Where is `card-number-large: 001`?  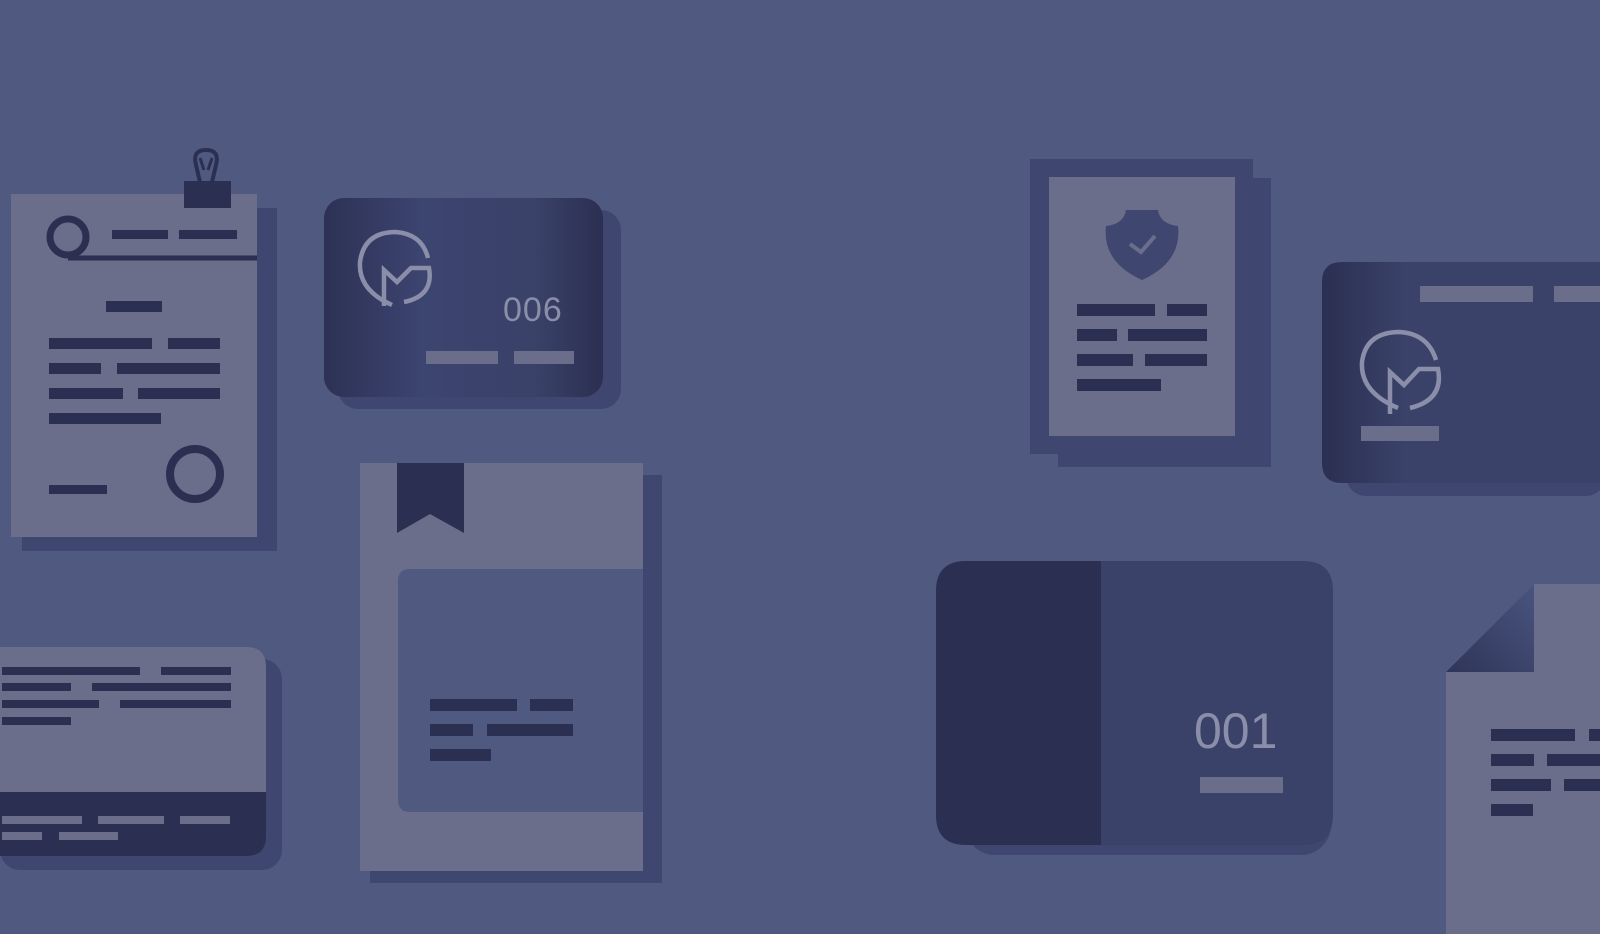
card-number-large: 001 is located at coordinates (1235, 731).